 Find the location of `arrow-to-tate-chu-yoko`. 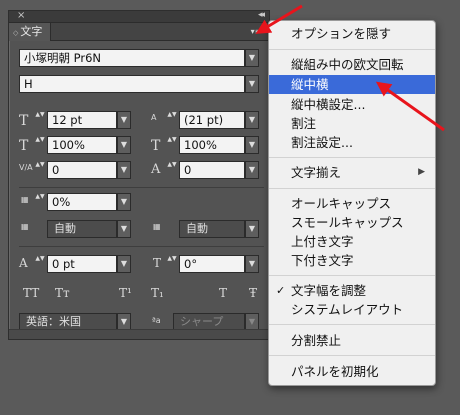

arrow-to-tate-chu-yoko is located at coordinates (410, 106).